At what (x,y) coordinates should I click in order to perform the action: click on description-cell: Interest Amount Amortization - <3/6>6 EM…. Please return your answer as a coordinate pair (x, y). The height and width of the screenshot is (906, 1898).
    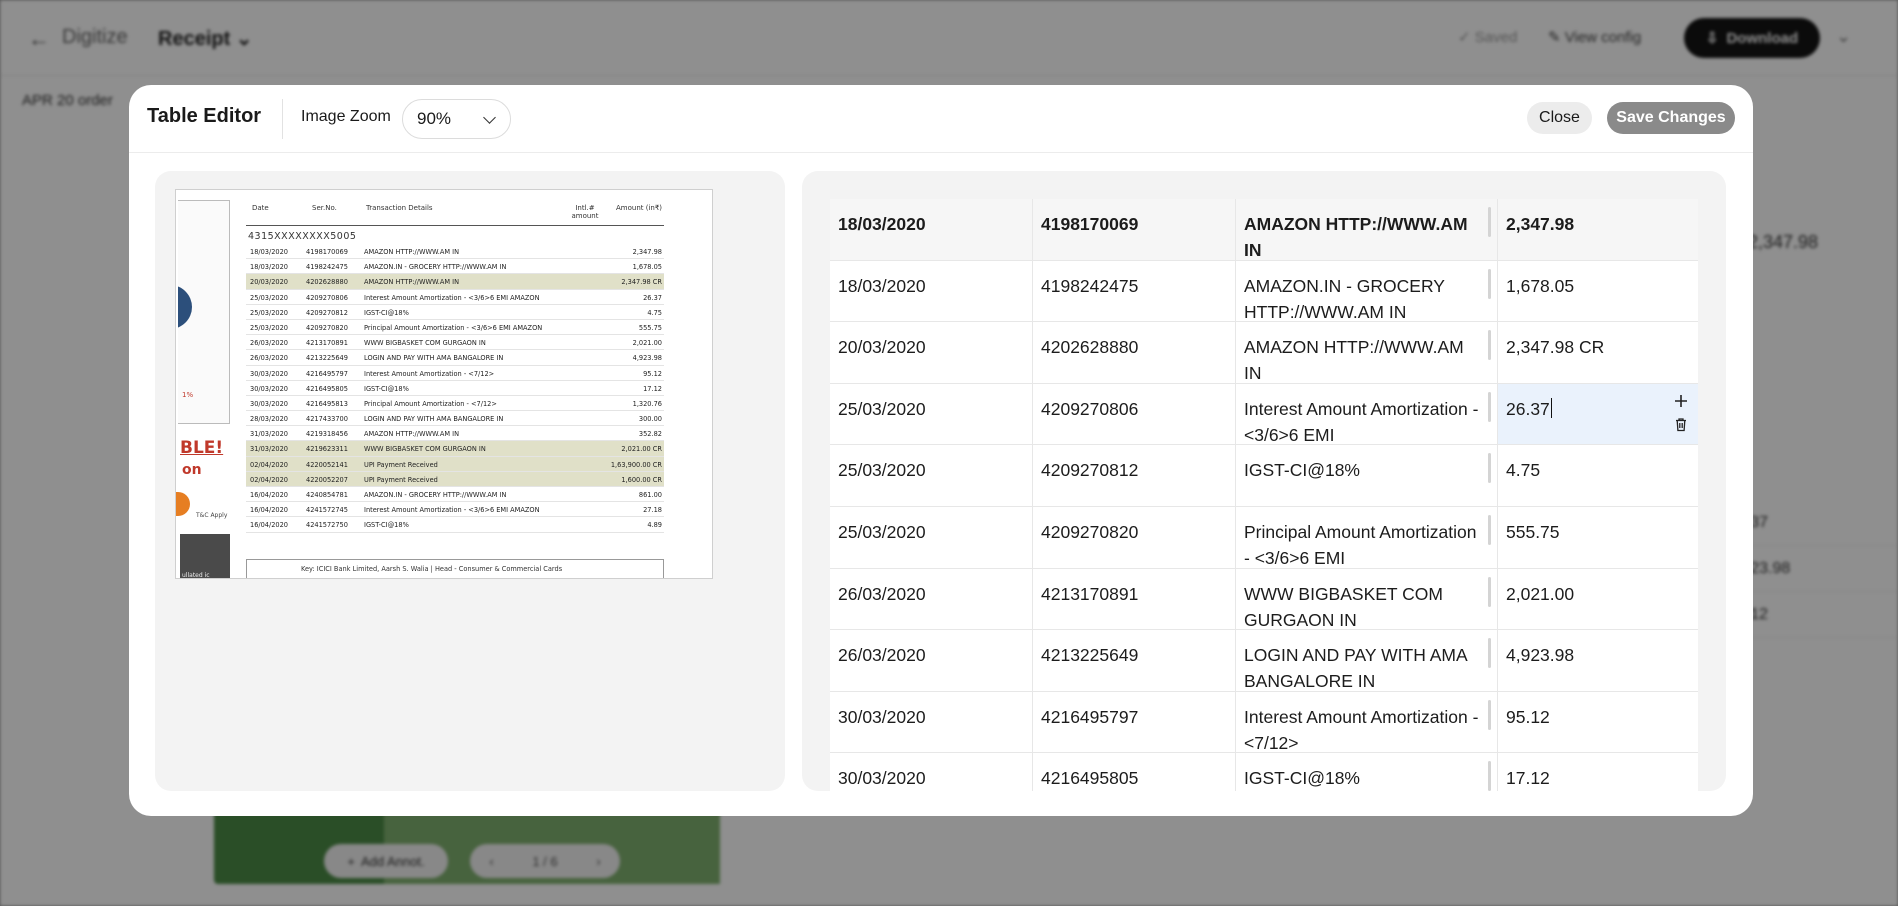
    Looking at the image, I should click on (1367, 414).